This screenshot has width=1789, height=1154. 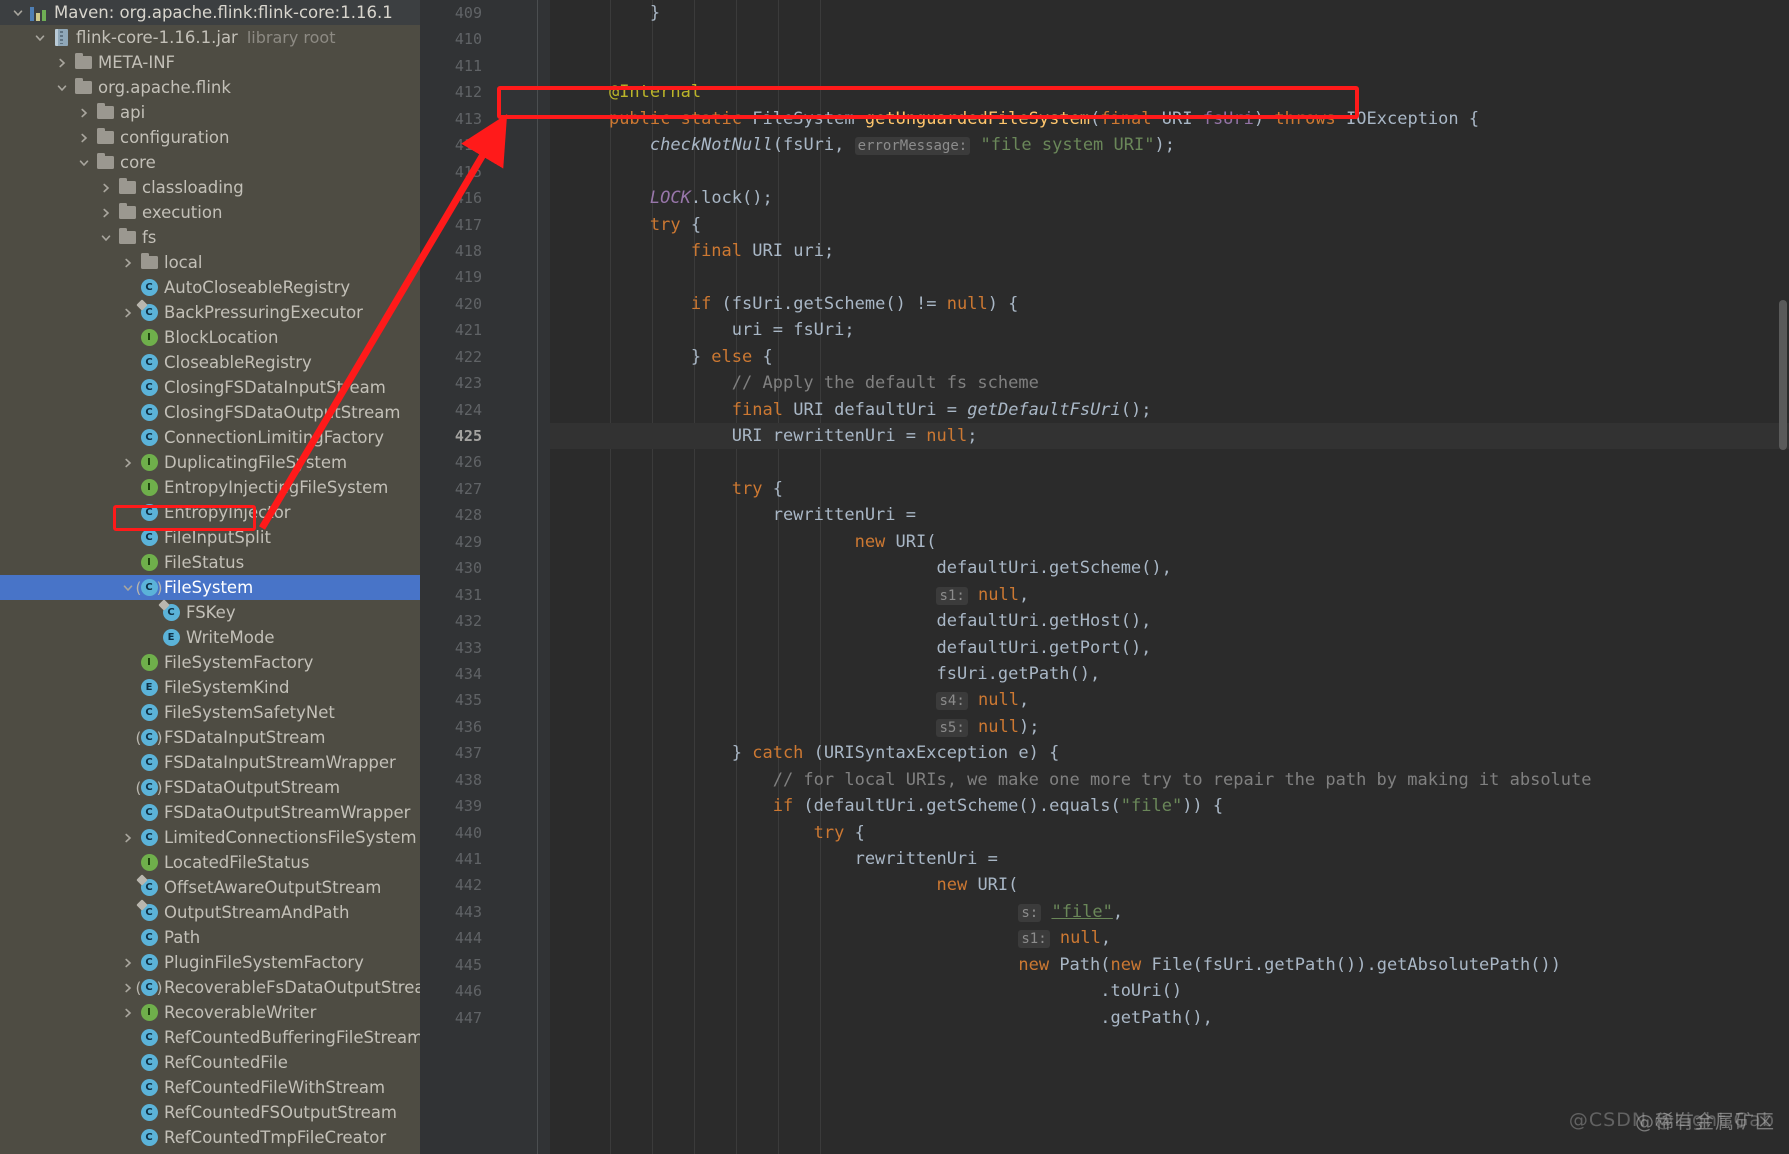 I want to click on tree-item: C FSDataInputStreamWrapper, so click(x=210, y=762).